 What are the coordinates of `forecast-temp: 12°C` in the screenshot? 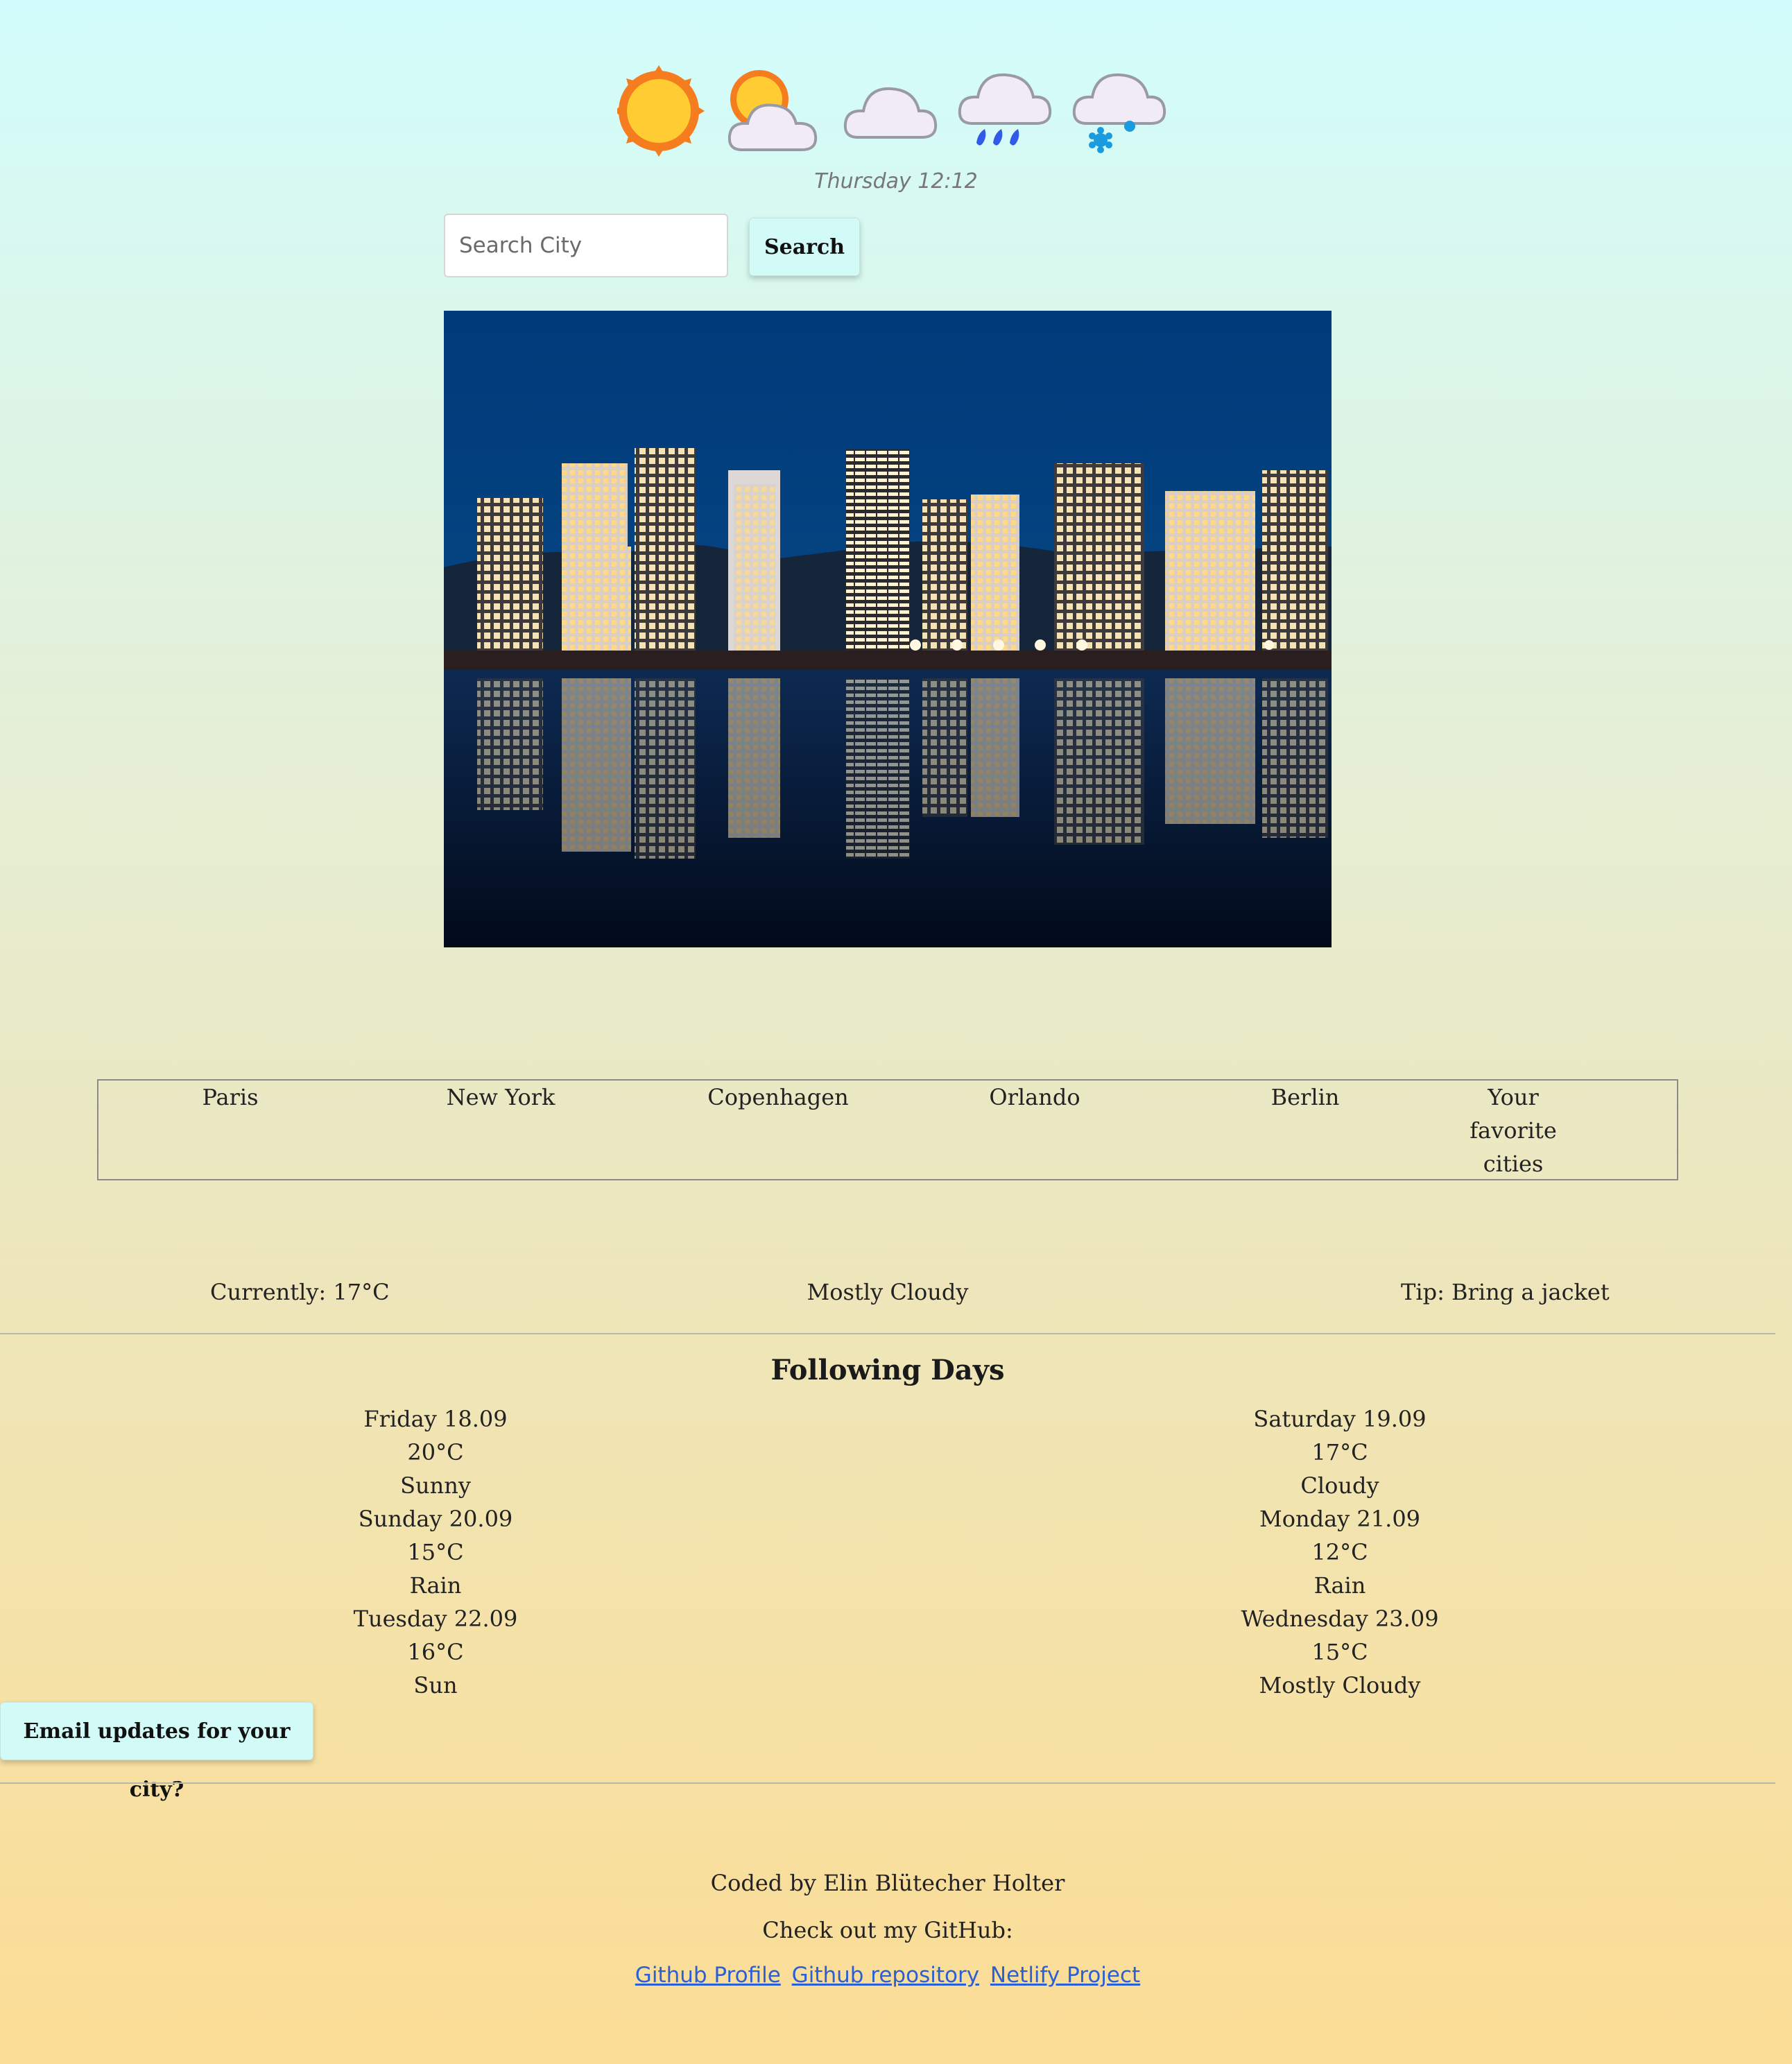 It's located at (1339, 1552).